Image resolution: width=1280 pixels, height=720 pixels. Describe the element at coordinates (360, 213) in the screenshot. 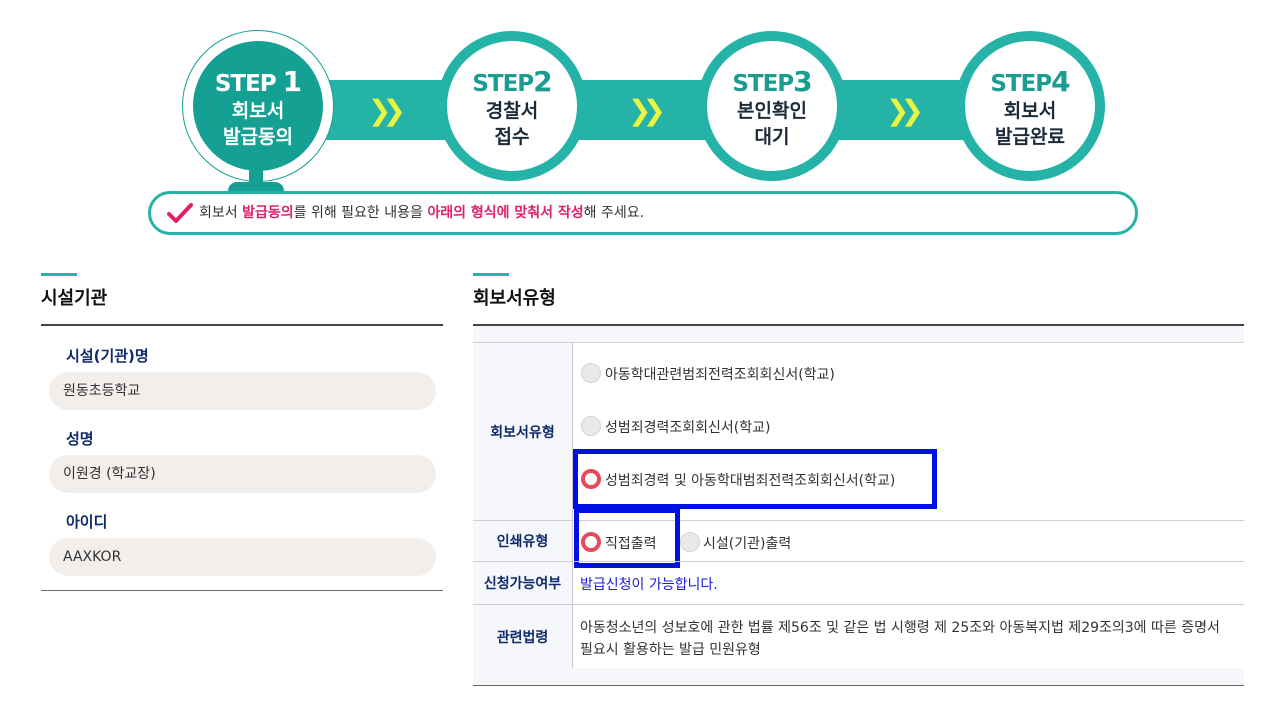

I see `notice-text-2: 를 위해 필요한 내용을` at that location.